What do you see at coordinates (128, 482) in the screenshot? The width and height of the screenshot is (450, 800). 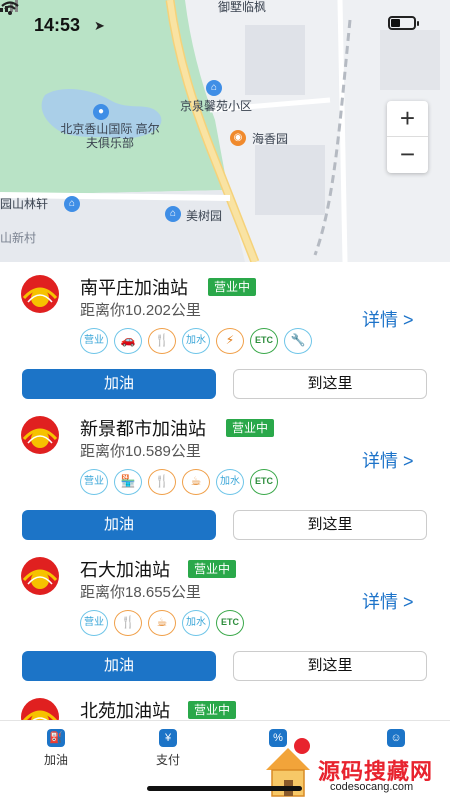 I see `store-icon: 🏪` at bounding box center [128, 482].